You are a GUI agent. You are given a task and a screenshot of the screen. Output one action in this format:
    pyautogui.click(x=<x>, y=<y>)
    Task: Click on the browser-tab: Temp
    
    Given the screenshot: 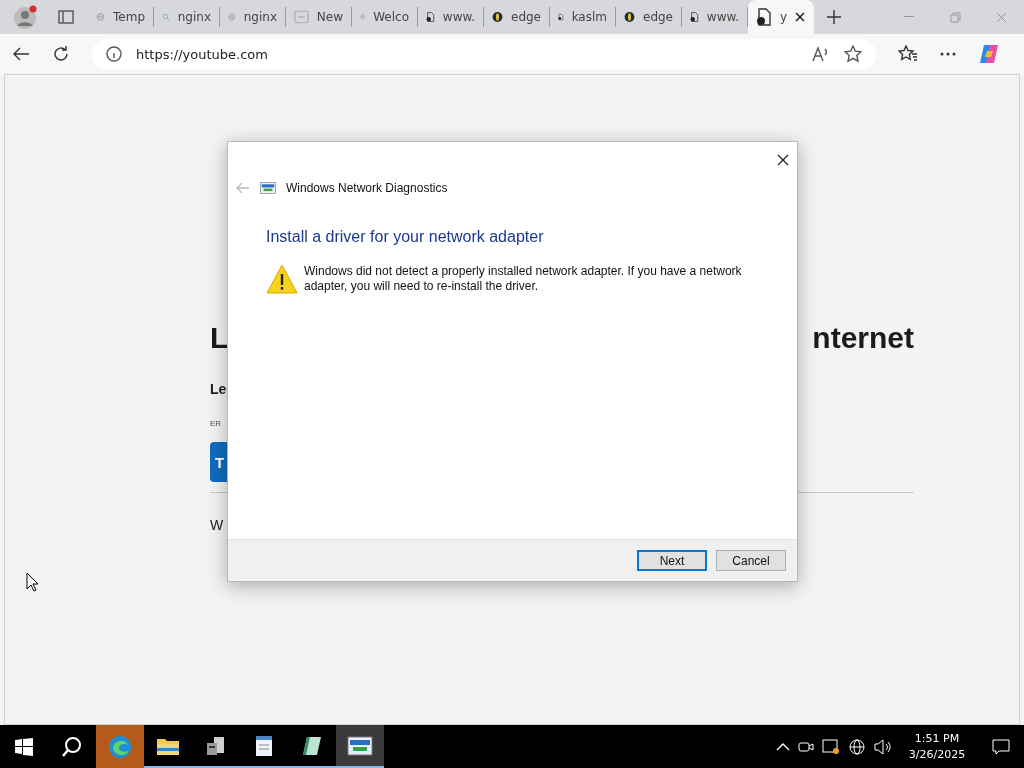 What is the action you would take?
    pyautogui.click(x=121, y=17)
    